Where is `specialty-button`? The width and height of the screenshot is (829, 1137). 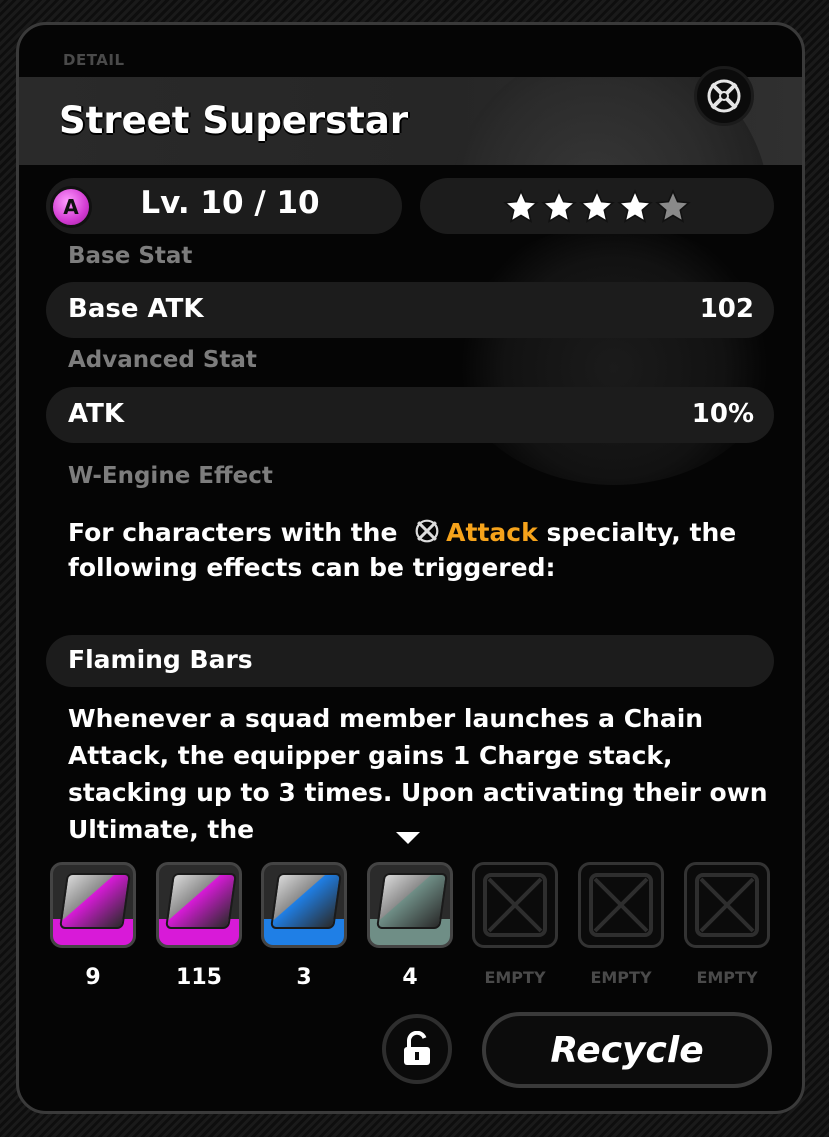 specialty-button is located at coordinates (724, 96).